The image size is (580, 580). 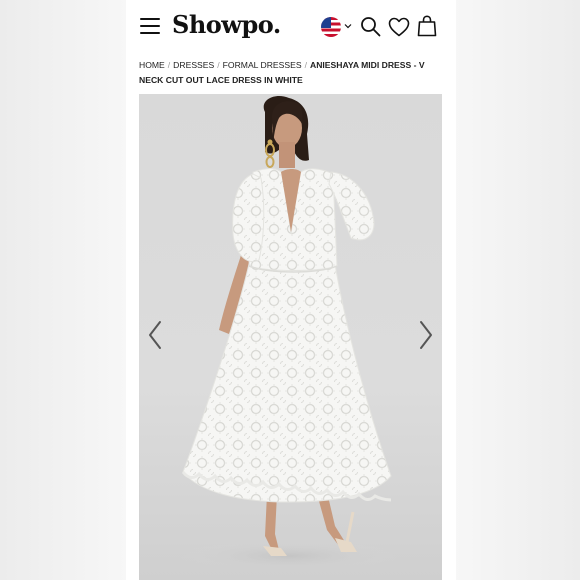 What do you see at coordinates (150, 26) in the screenshot?
I see `hamburger-menu-icon` at bounding box center [150, 26].